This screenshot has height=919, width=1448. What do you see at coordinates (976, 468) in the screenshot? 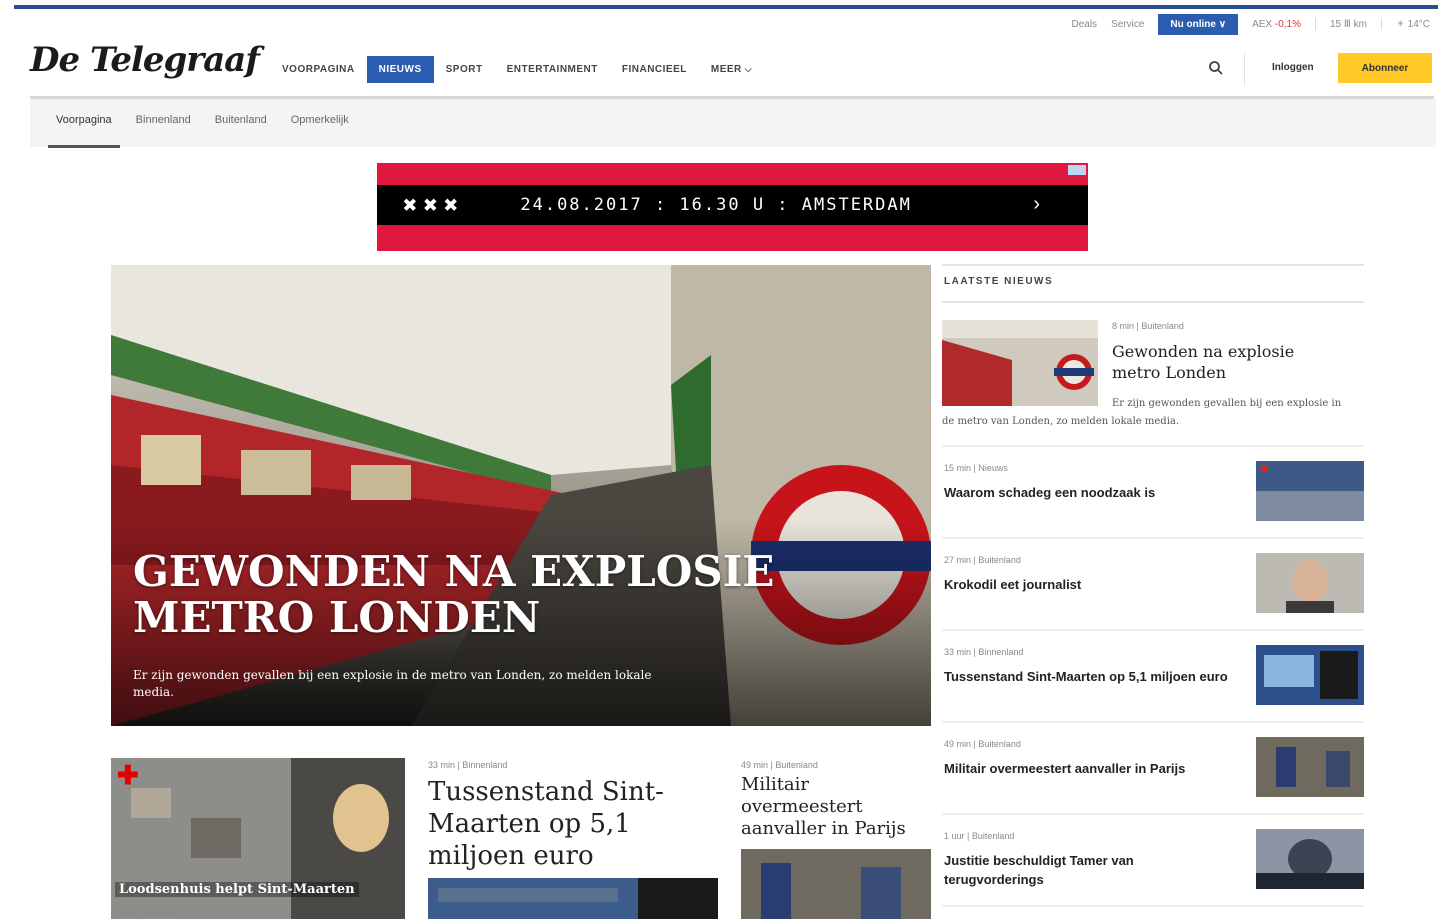
I see `list-item-meta: 15 min | Nieuws` at bounding box center [976, 468].